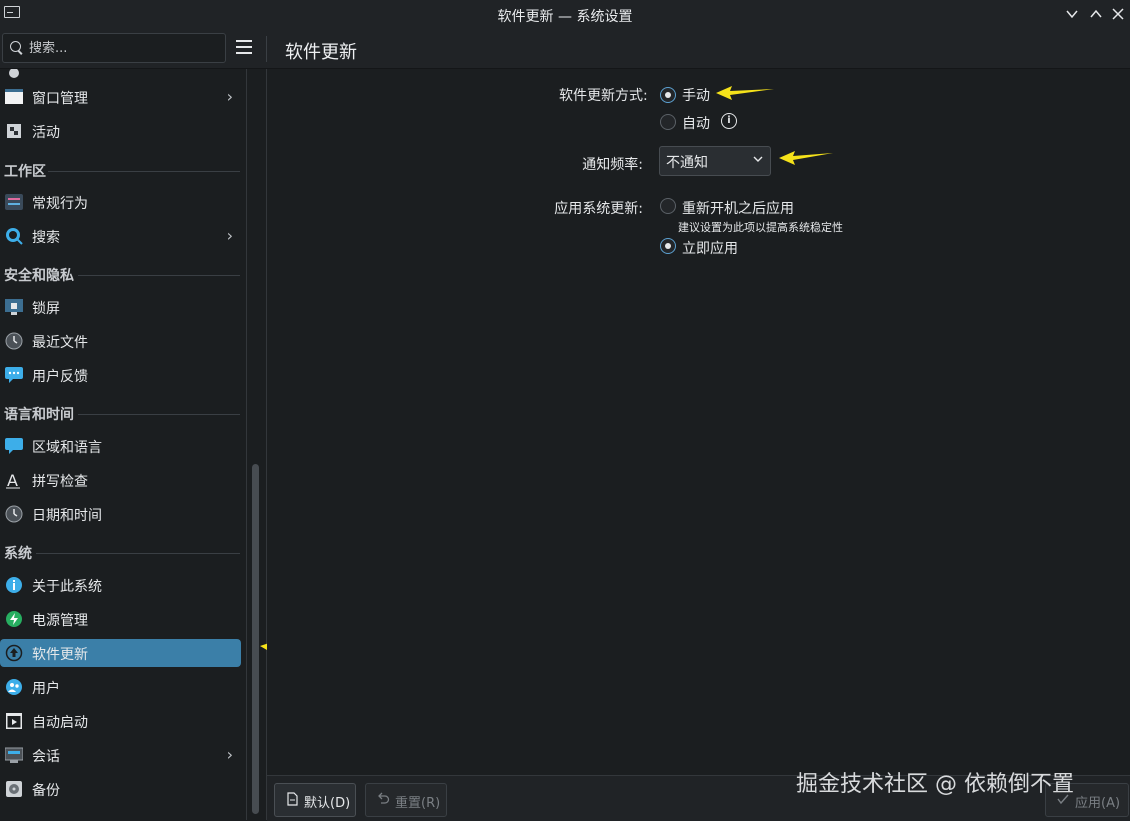 This screenshot has width=1130, height=821. Describe the element at coordinates (120, 97) in the screenshot. I see `sidebar-item-window-management: 窗口管理 ›` at that location.